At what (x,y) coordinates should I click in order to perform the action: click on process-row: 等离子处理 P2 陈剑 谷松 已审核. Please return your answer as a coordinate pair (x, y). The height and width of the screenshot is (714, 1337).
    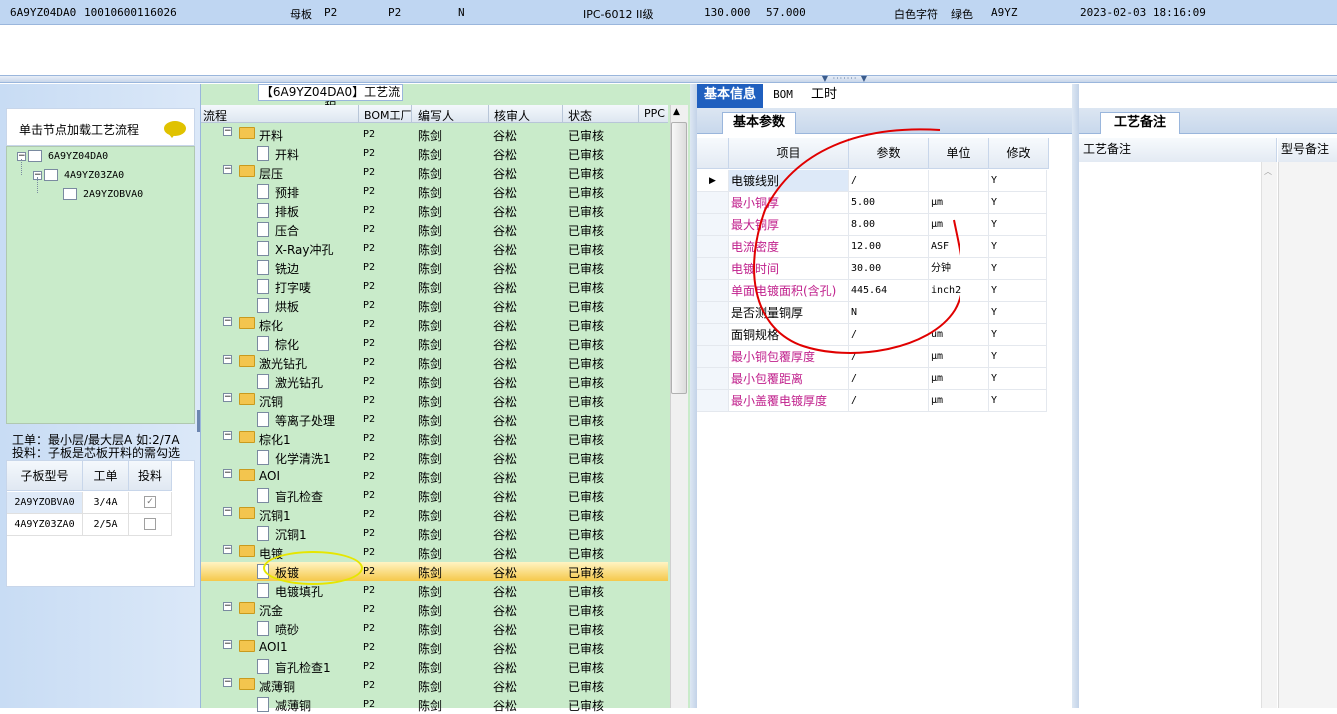
    Looking at the image, I should click on (434, 419).